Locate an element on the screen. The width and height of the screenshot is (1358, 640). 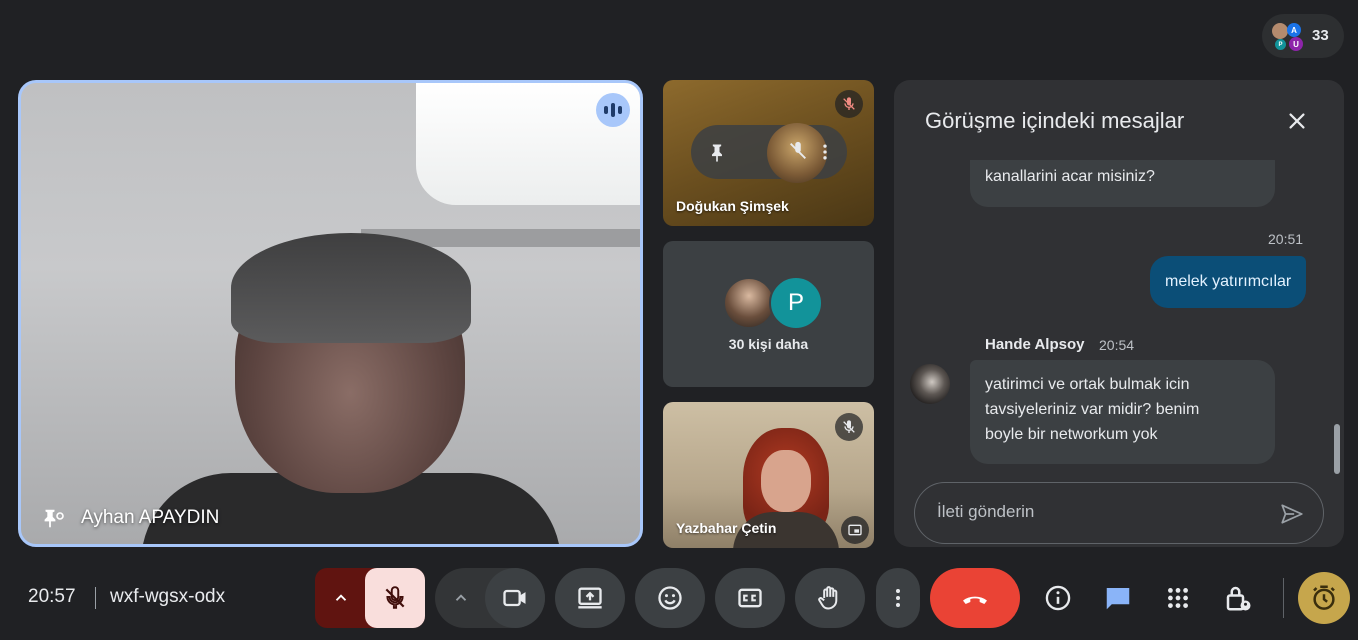
tile-hover-controls is located at coordinates (769, 153).